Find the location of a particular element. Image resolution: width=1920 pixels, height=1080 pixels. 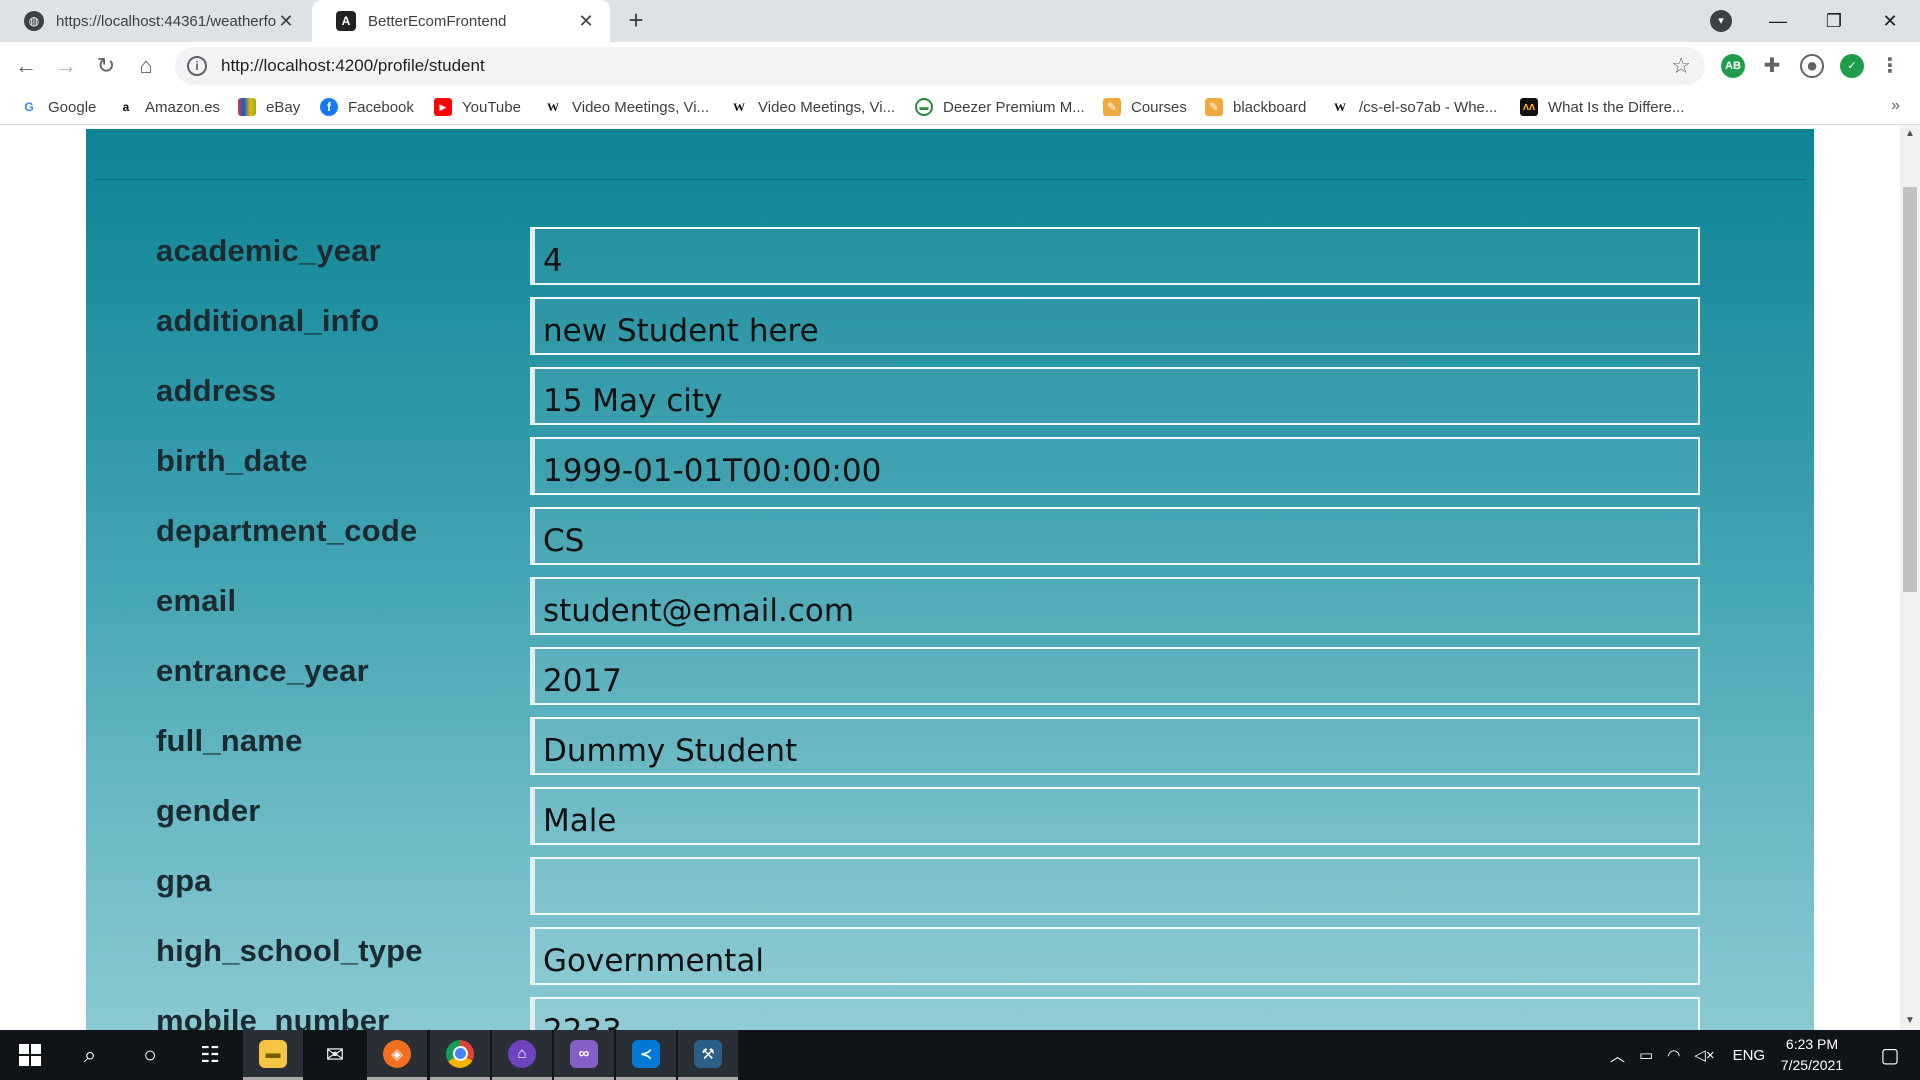

page-scrollbar: ▲ ▼ is located at coordinates (1910, 577).